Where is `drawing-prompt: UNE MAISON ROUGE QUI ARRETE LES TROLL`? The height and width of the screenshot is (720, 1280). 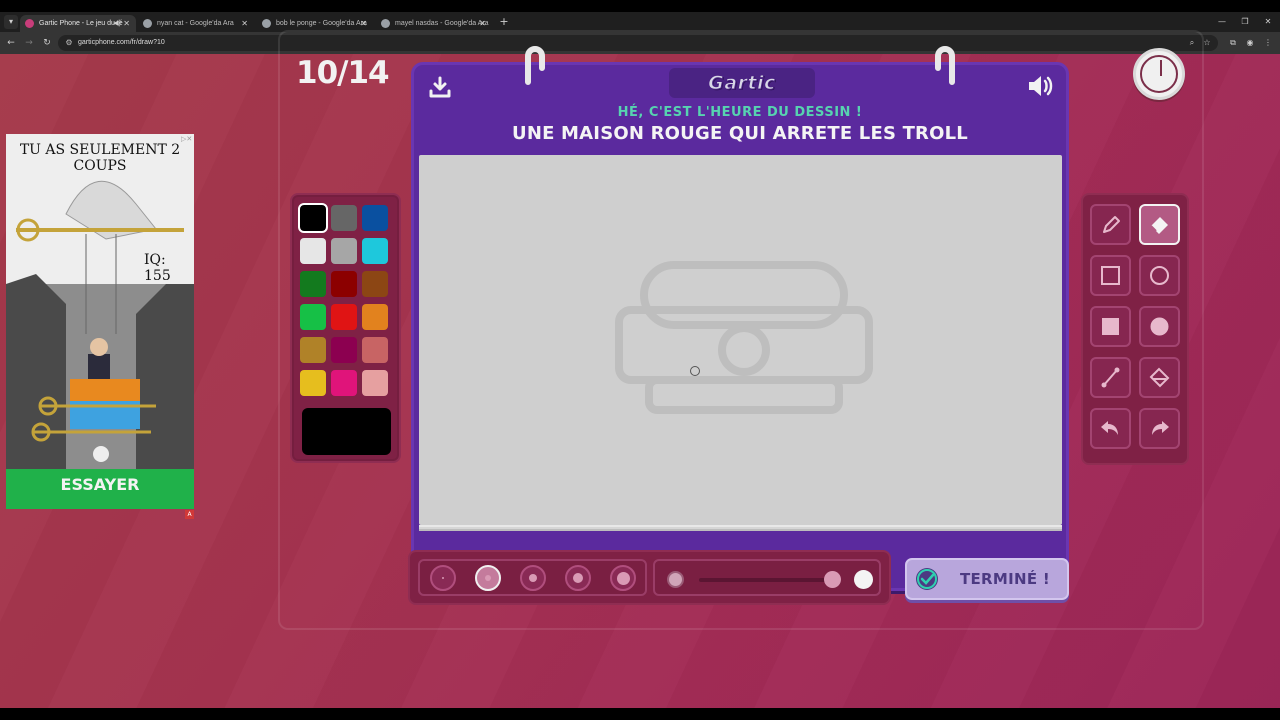
drawing-prompt: UNE MAISON ROUGE QUI ARRETE LES TROLL is located at coordinates (740, 133).